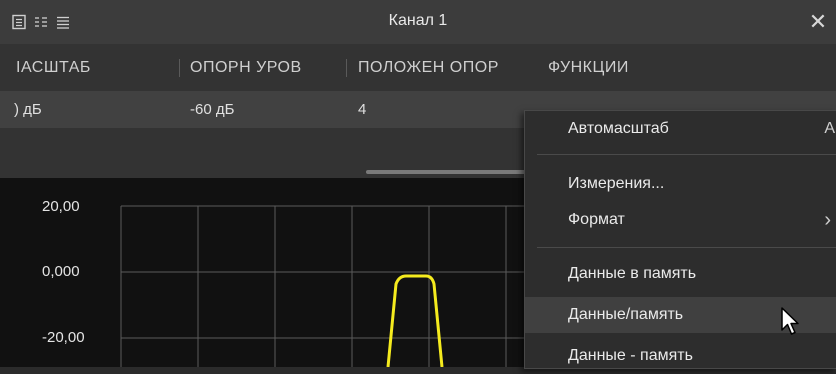  What do you see at coordinates (53, 67) in the screenshot?
I see `header-scale: ІАСШТАБ` at bounding box center [53, 67].